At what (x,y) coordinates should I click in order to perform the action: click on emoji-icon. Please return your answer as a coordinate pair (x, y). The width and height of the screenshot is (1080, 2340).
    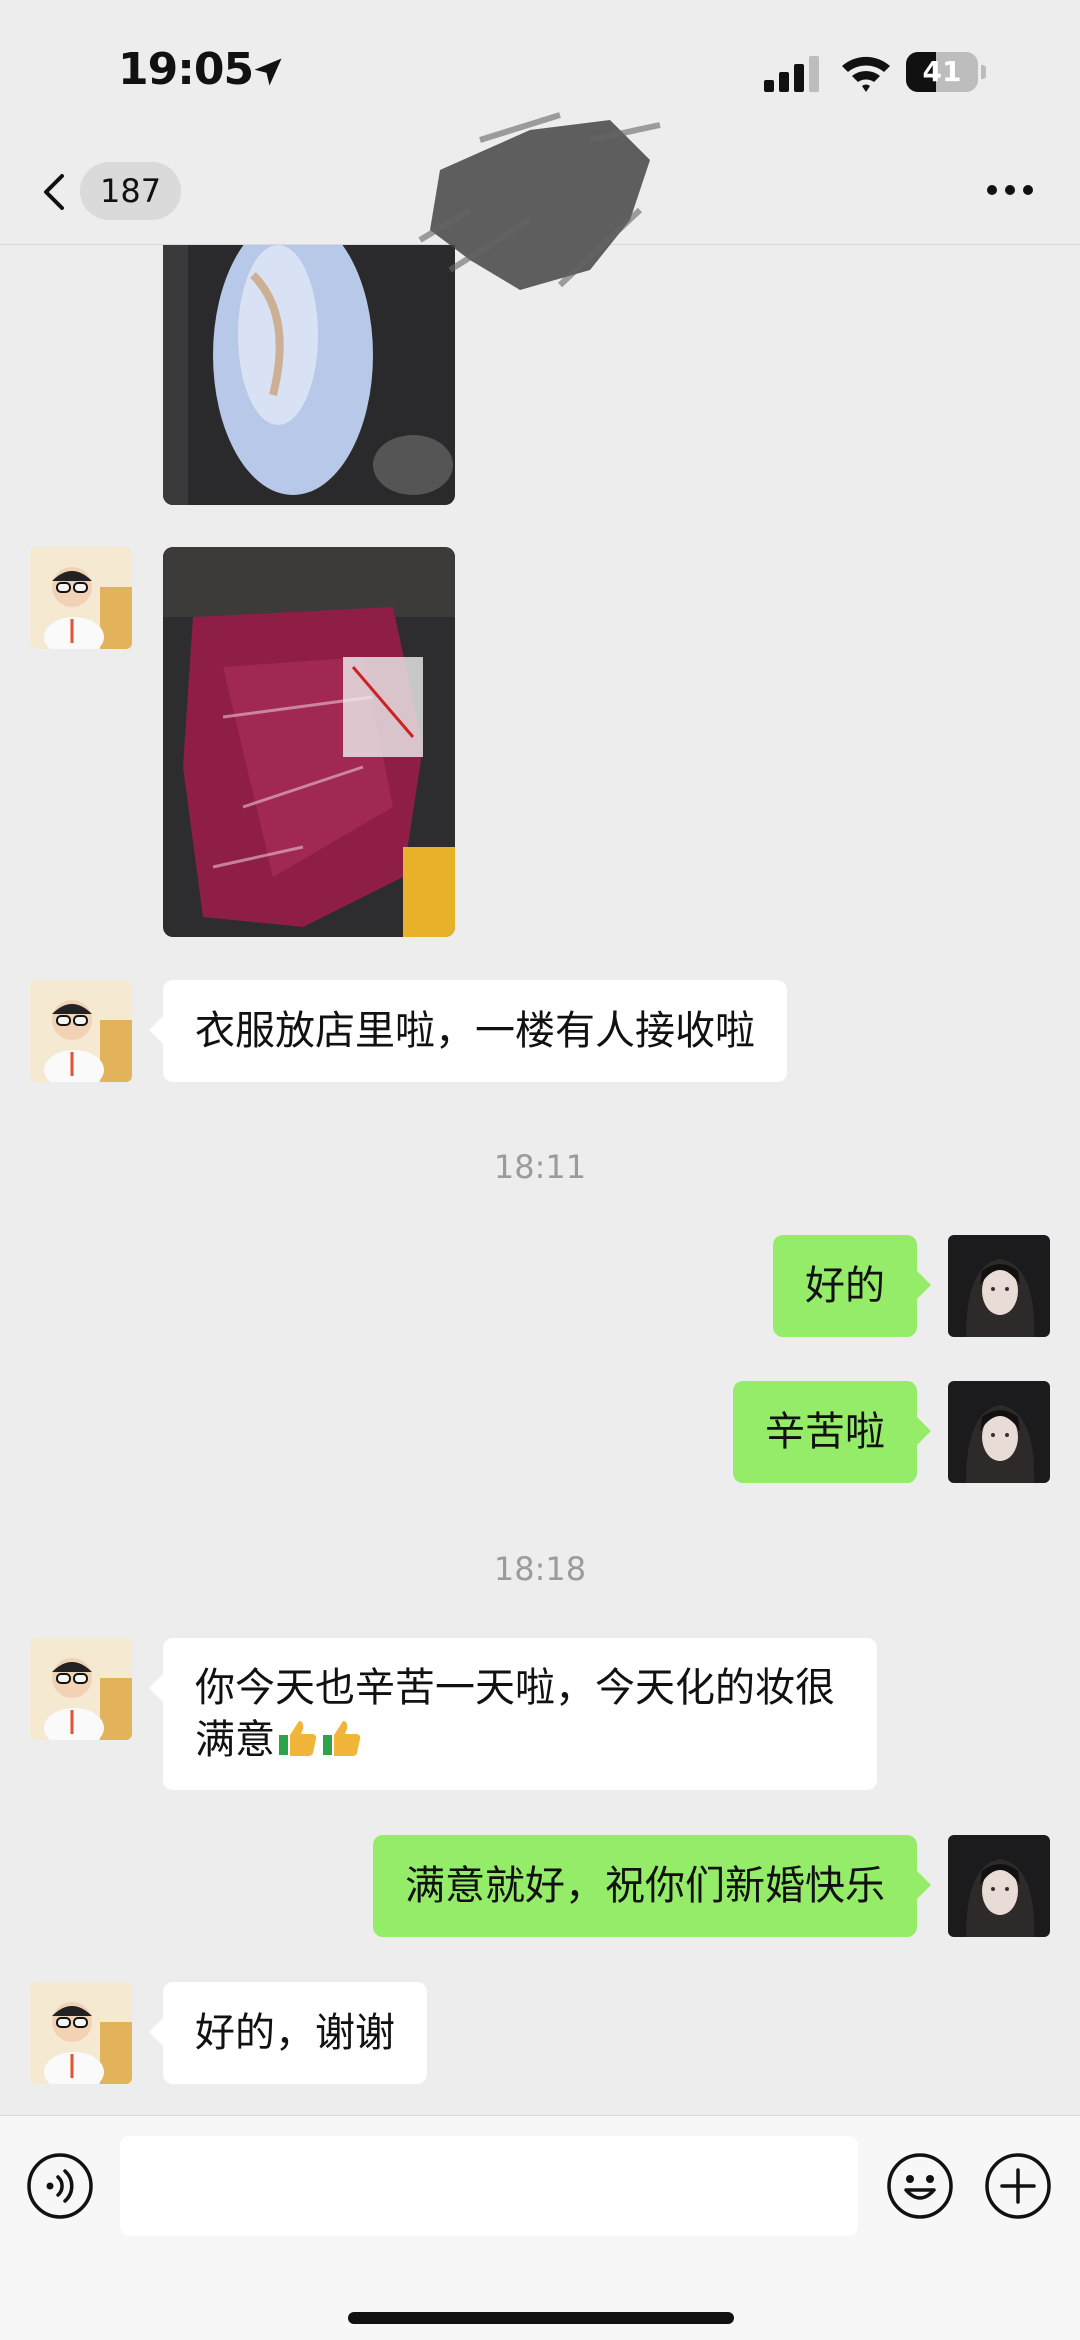
    Looking at the image, I should click on (920, 2186).